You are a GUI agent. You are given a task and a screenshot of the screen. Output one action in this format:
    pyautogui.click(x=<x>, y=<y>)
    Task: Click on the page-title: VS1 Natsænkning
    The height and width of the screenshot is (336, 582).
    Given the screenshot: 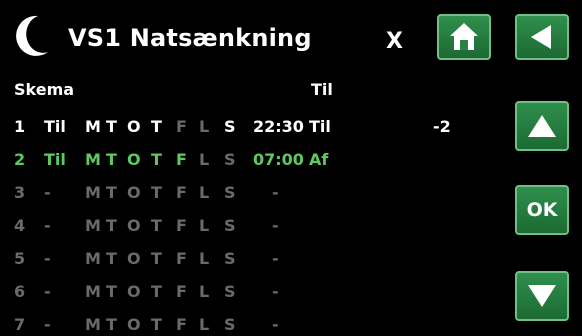 What is the action you would take?
    pyautogui.click(x=190, y=38)
    